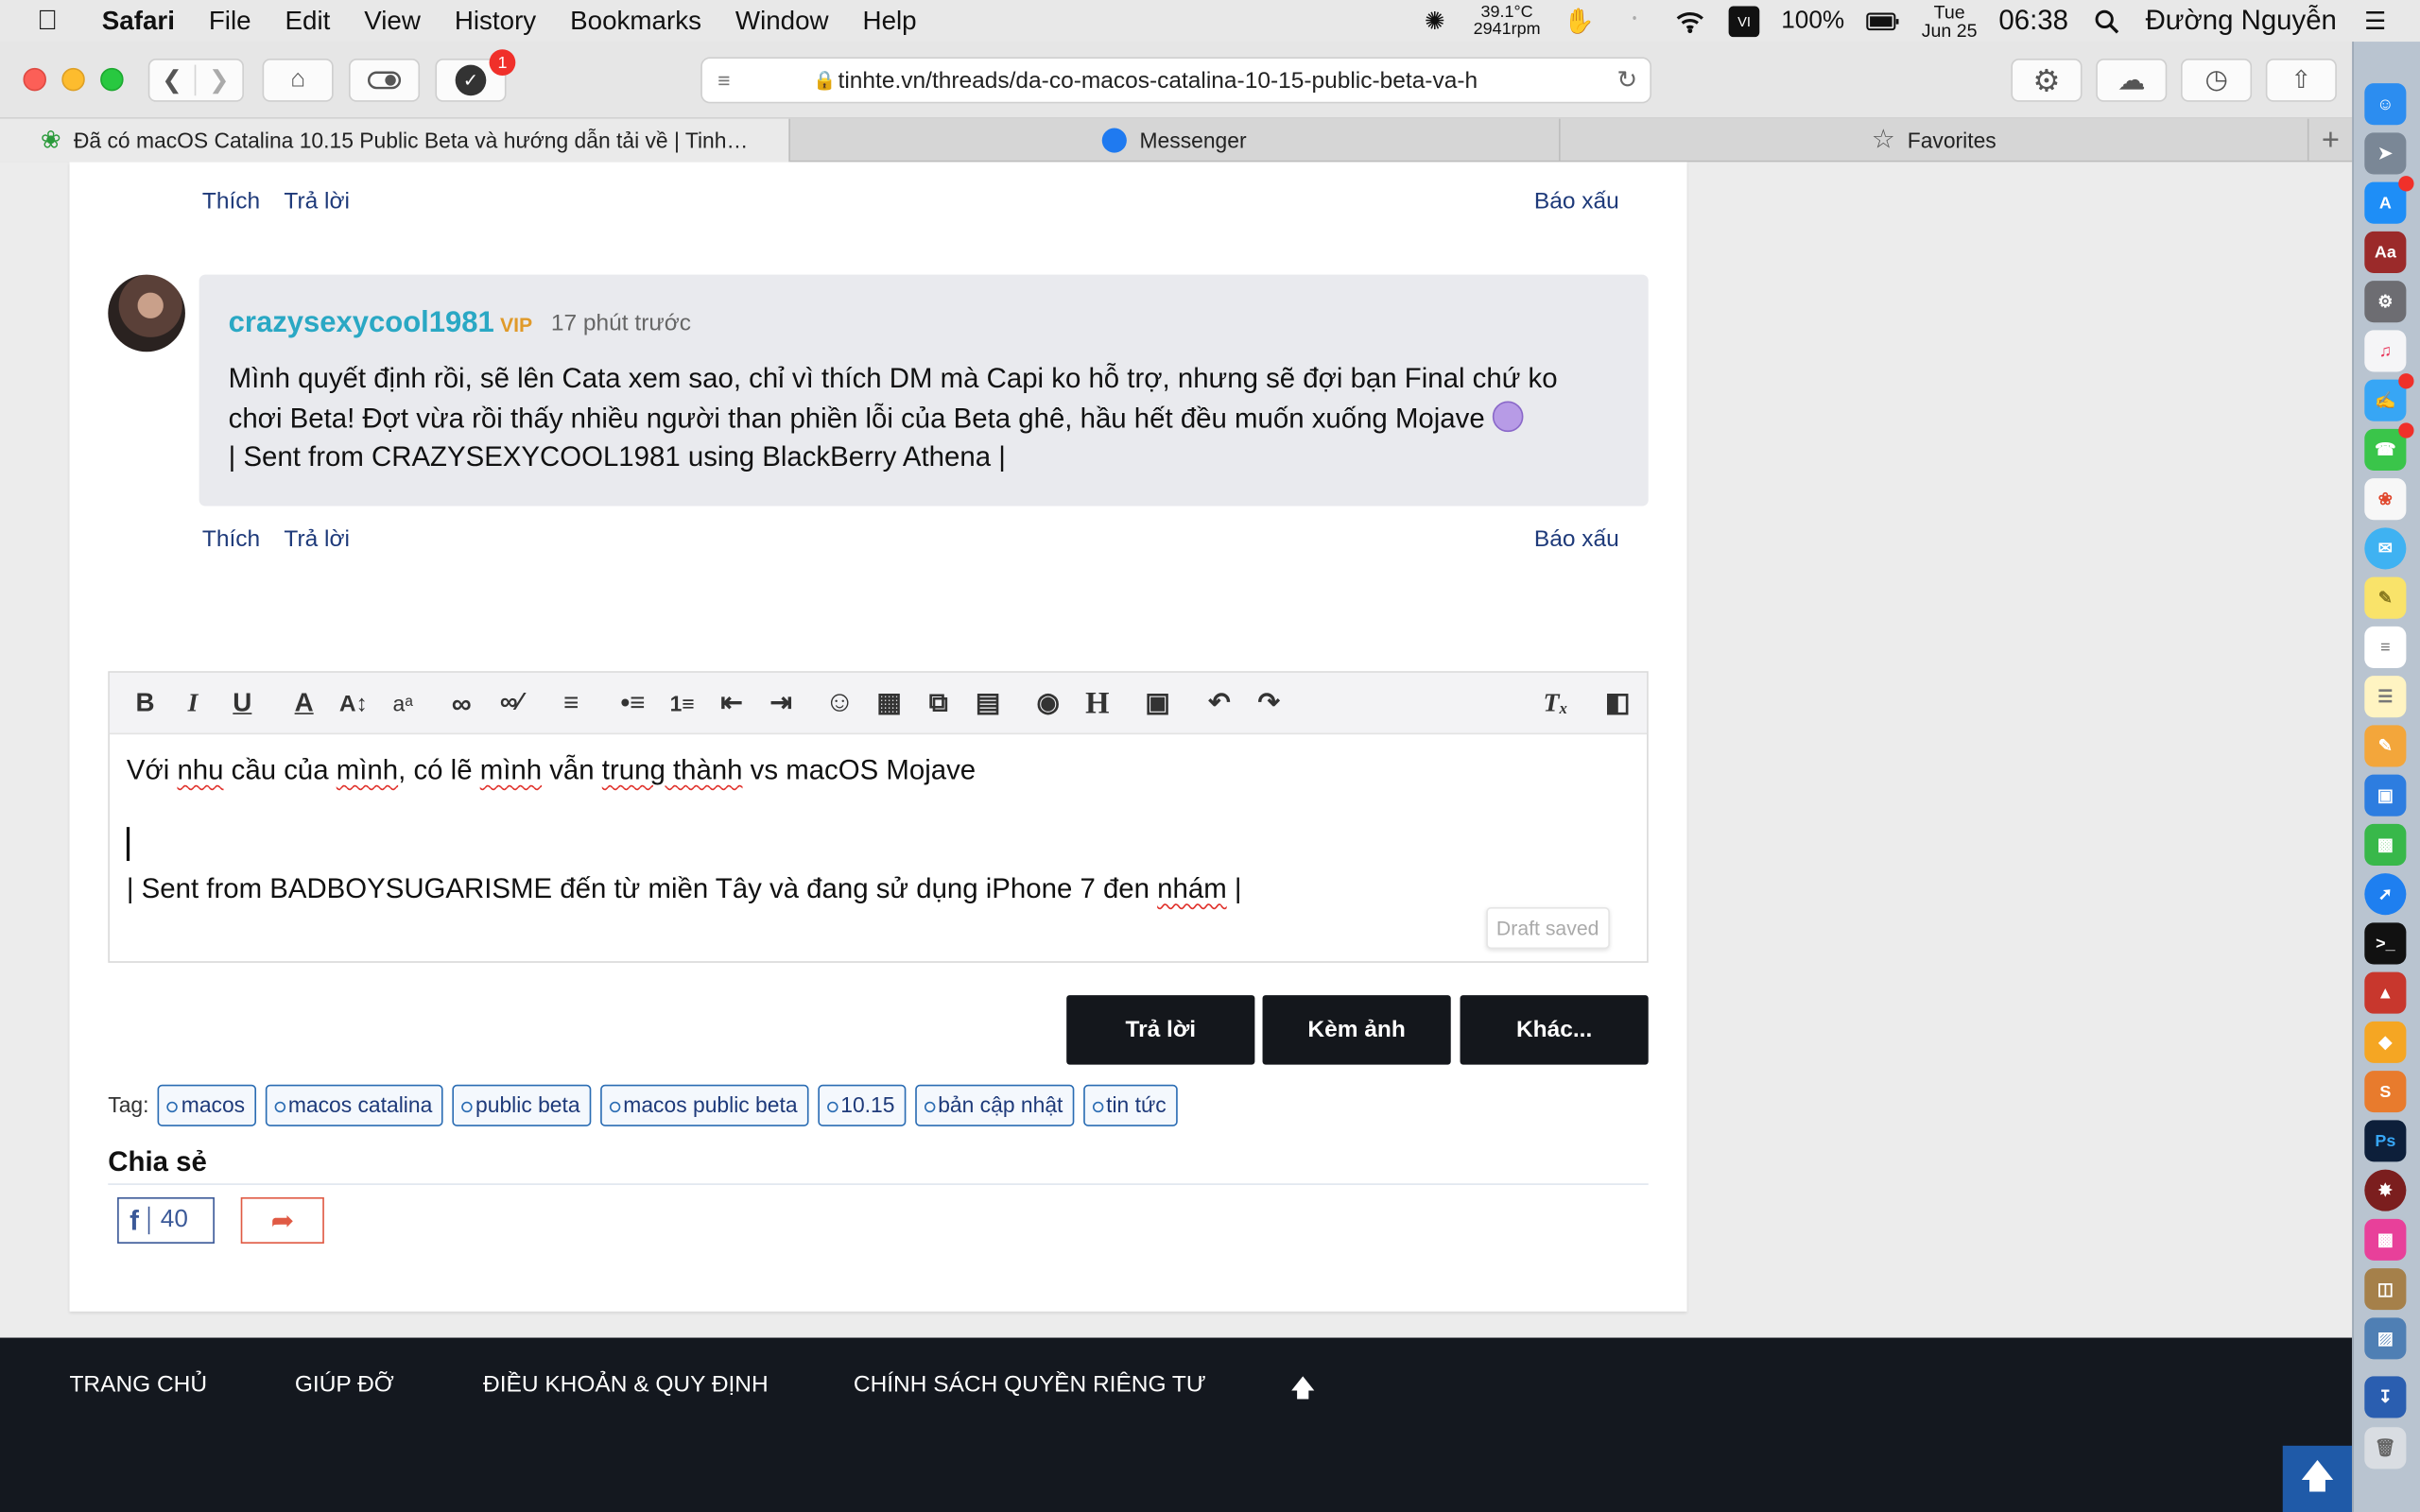  Describe the element at coordinates (723, 80) in the screenshot. I see `reader-icon: ≡` at that location.